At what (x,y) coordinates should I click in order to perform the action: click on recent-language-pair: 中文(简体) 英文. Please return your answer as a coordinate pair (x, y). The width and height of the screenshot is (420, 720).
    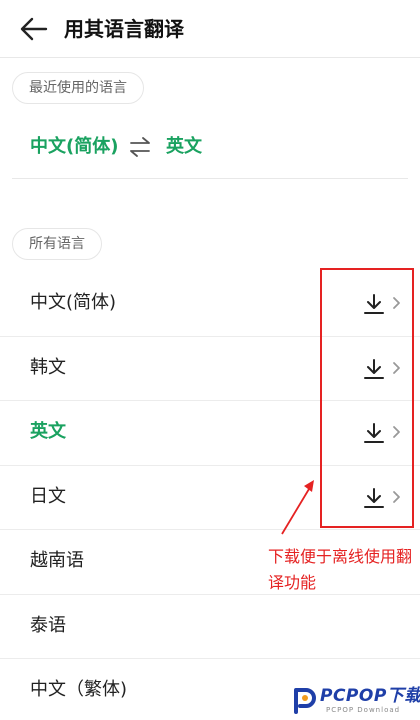
    Looking at the image, I should click on (210, 148).